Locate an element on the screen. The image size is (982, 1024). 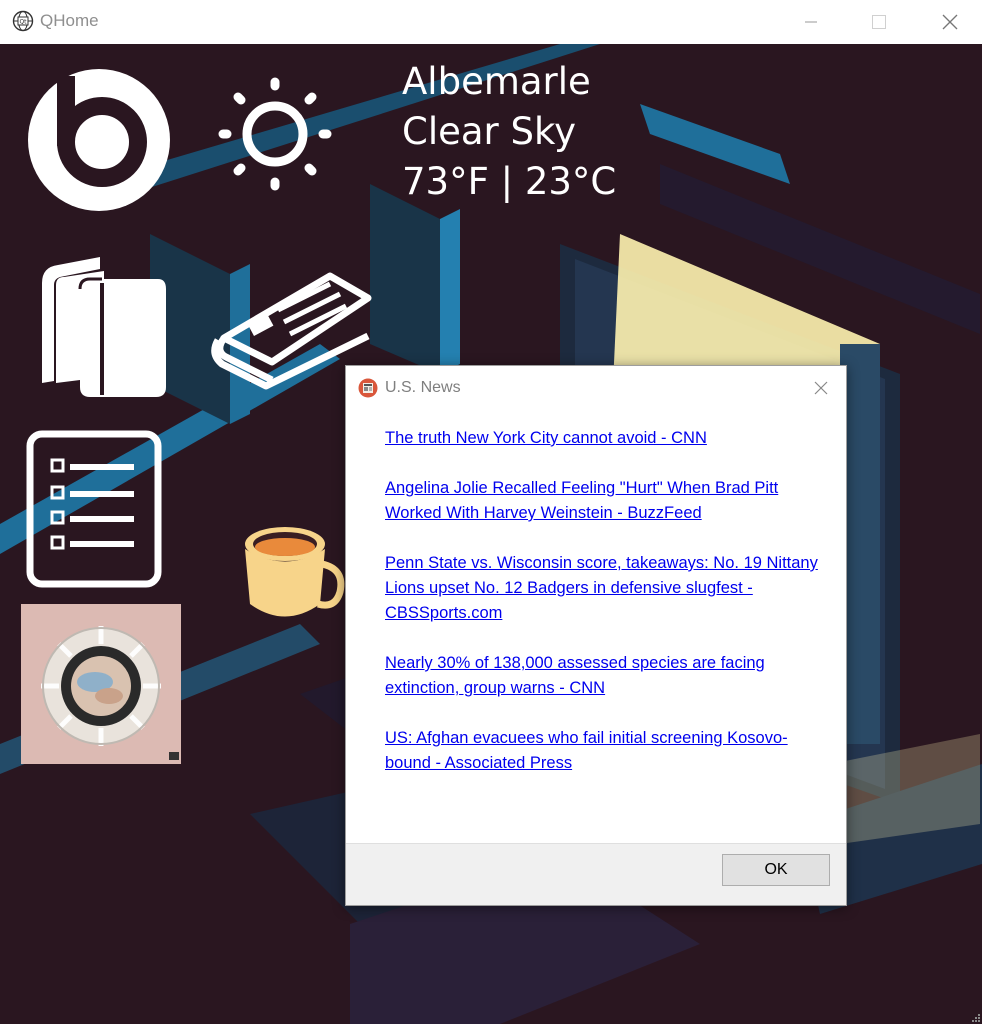
album-cover-image is located at coordinates (101, 684).